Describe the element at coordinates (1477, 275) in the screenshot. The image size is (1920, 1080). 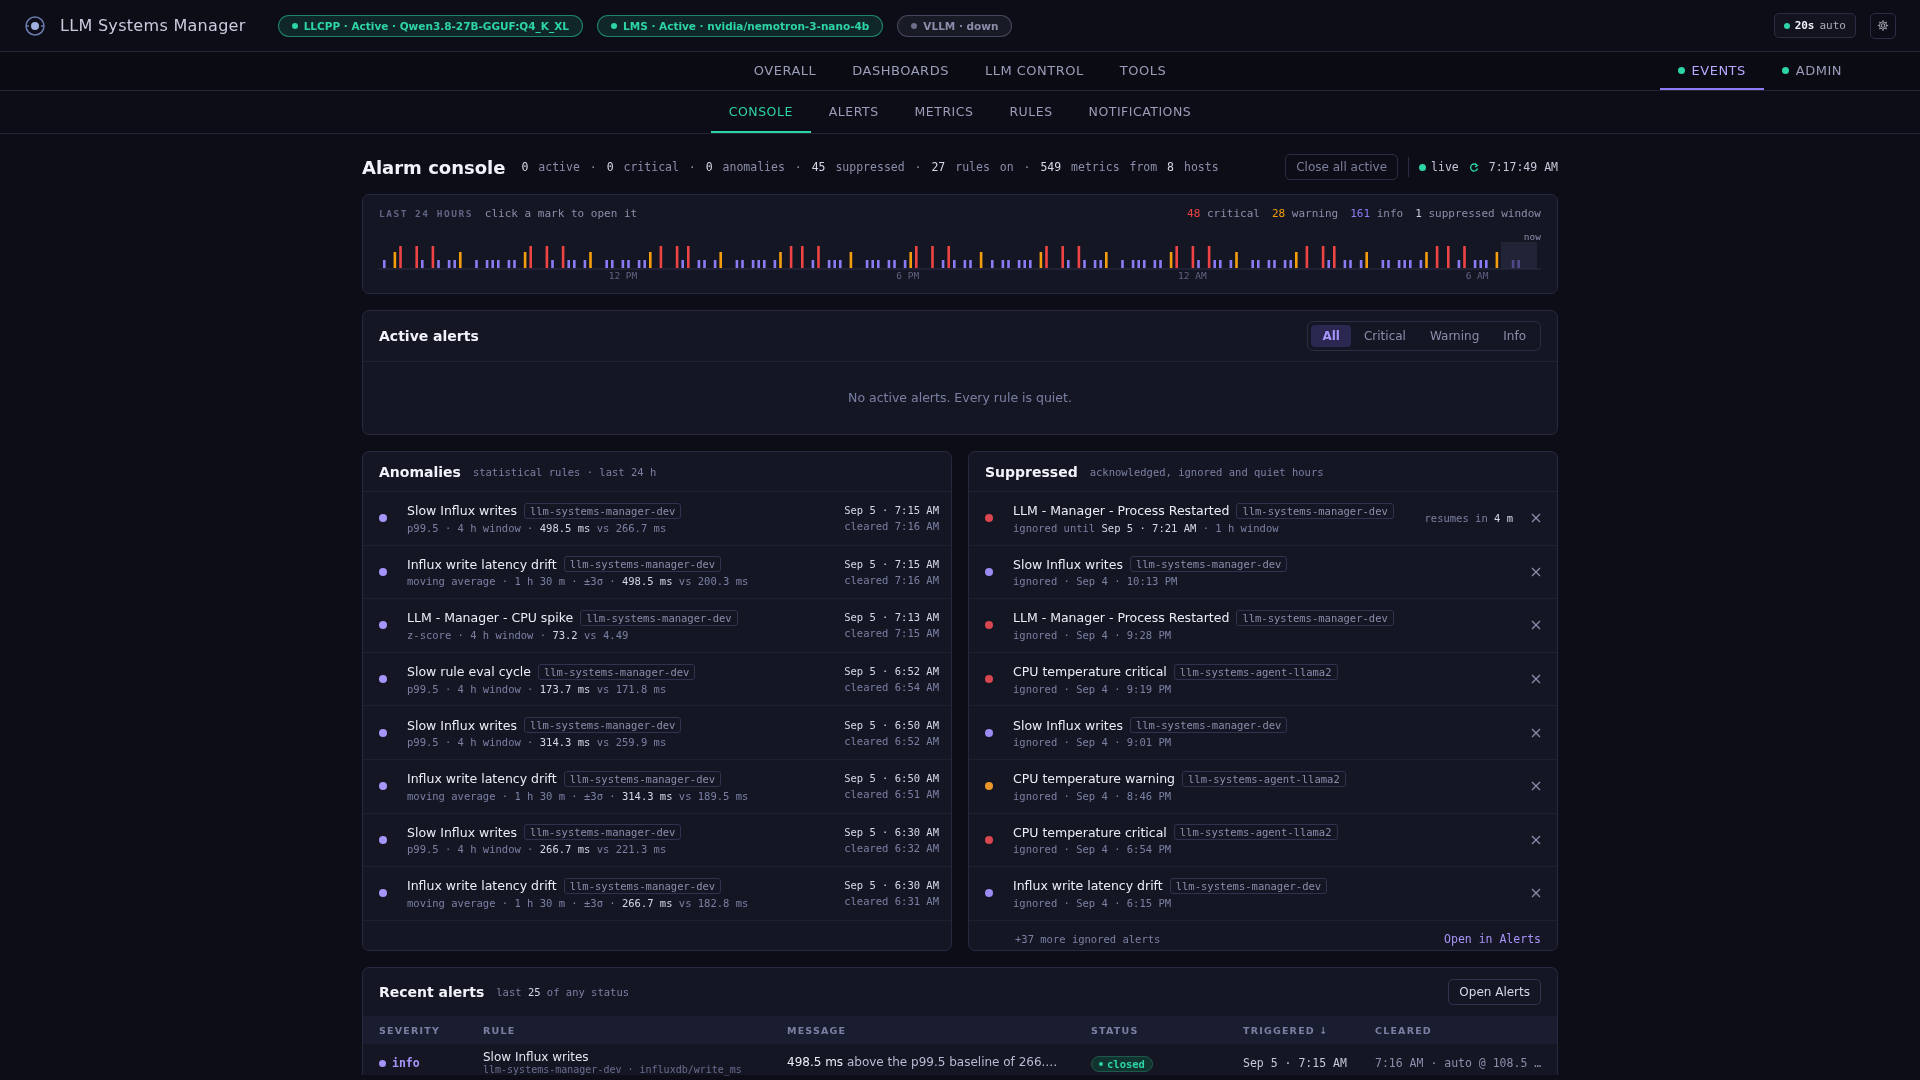
I see `axis-label: 6 AM` at that location.